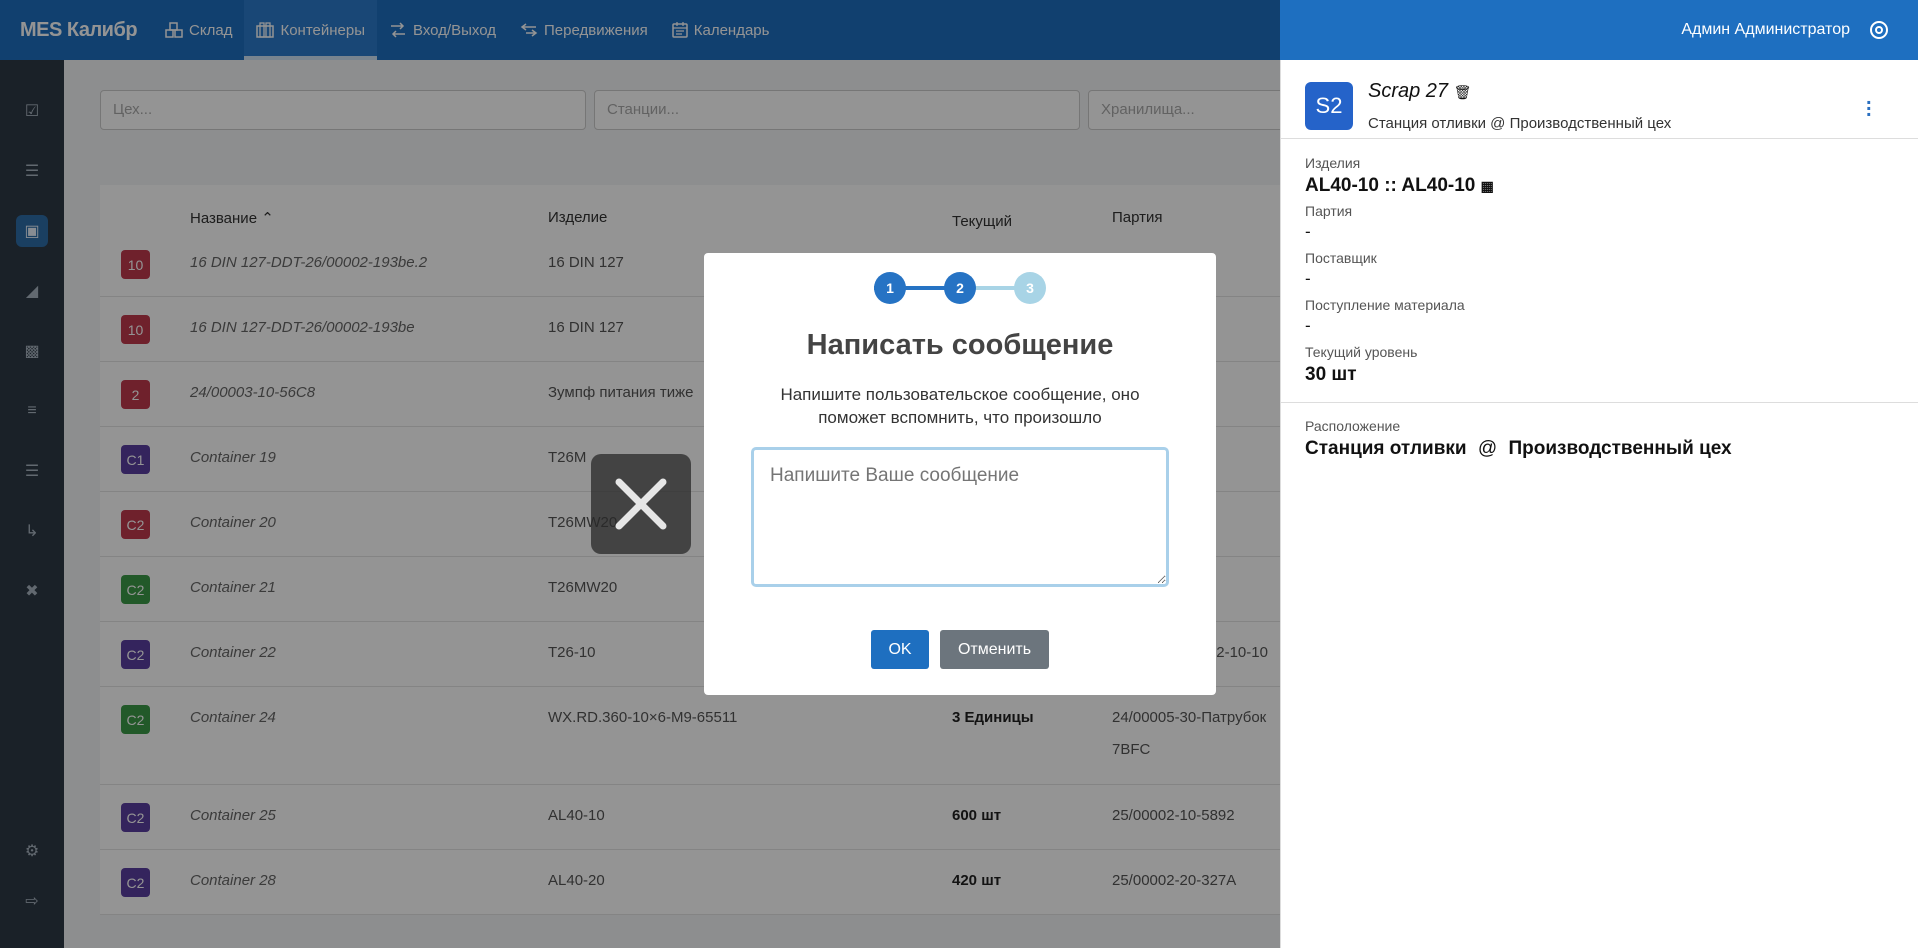 The image size is (1918, 948). I want to click on level-label: Текущий уровень, so click(1361, 352).